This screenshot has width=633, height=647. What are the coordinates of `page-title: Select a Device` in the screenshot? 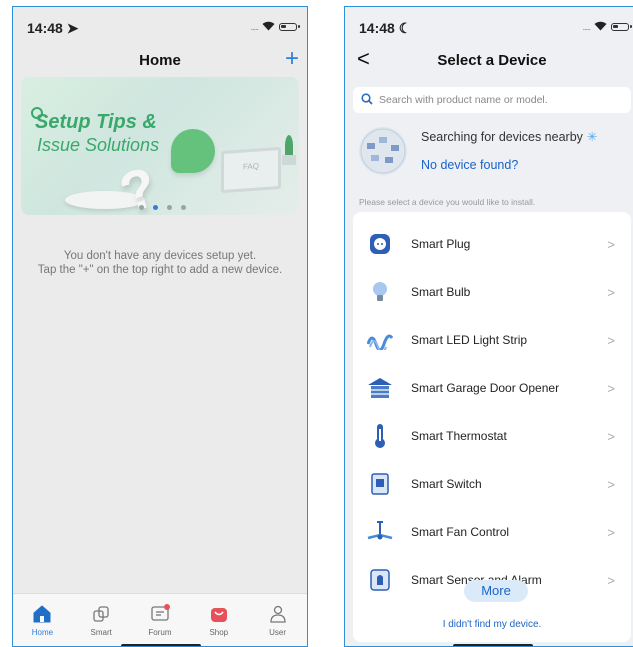 It's located at (492, 60).